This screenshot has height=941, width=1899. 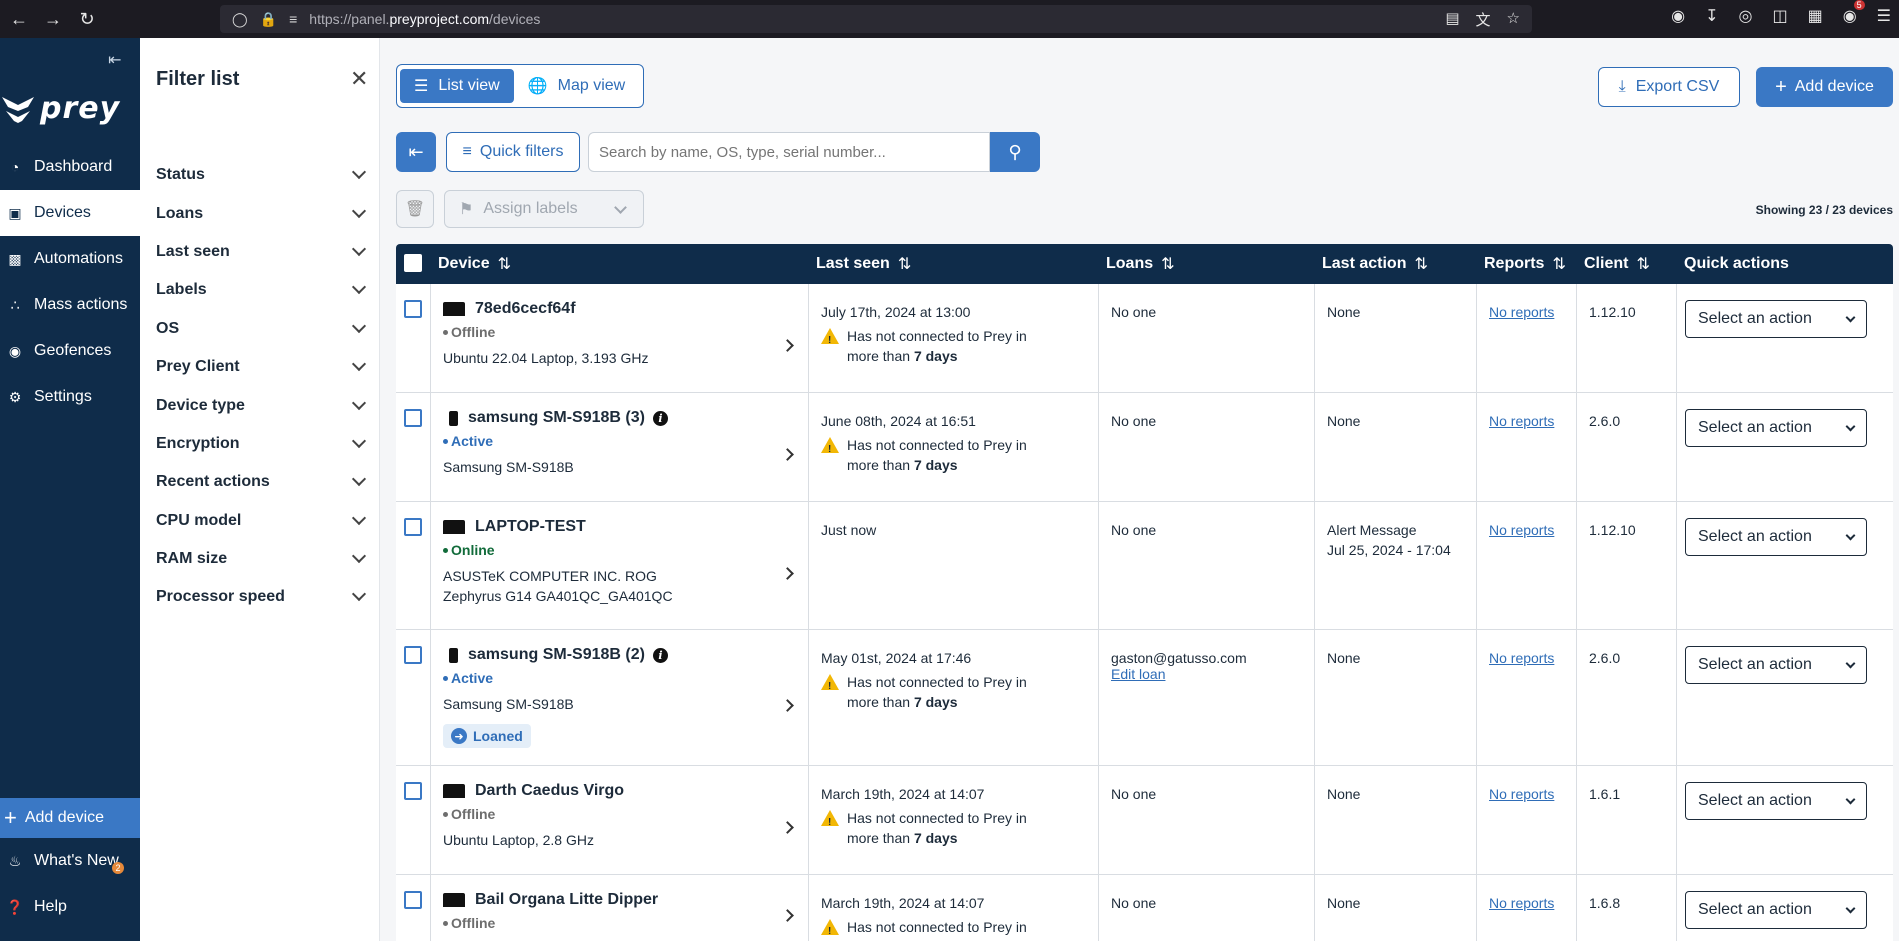 I want to click on edit-loan-link: Edit loan, so click(x=1212, y=674).